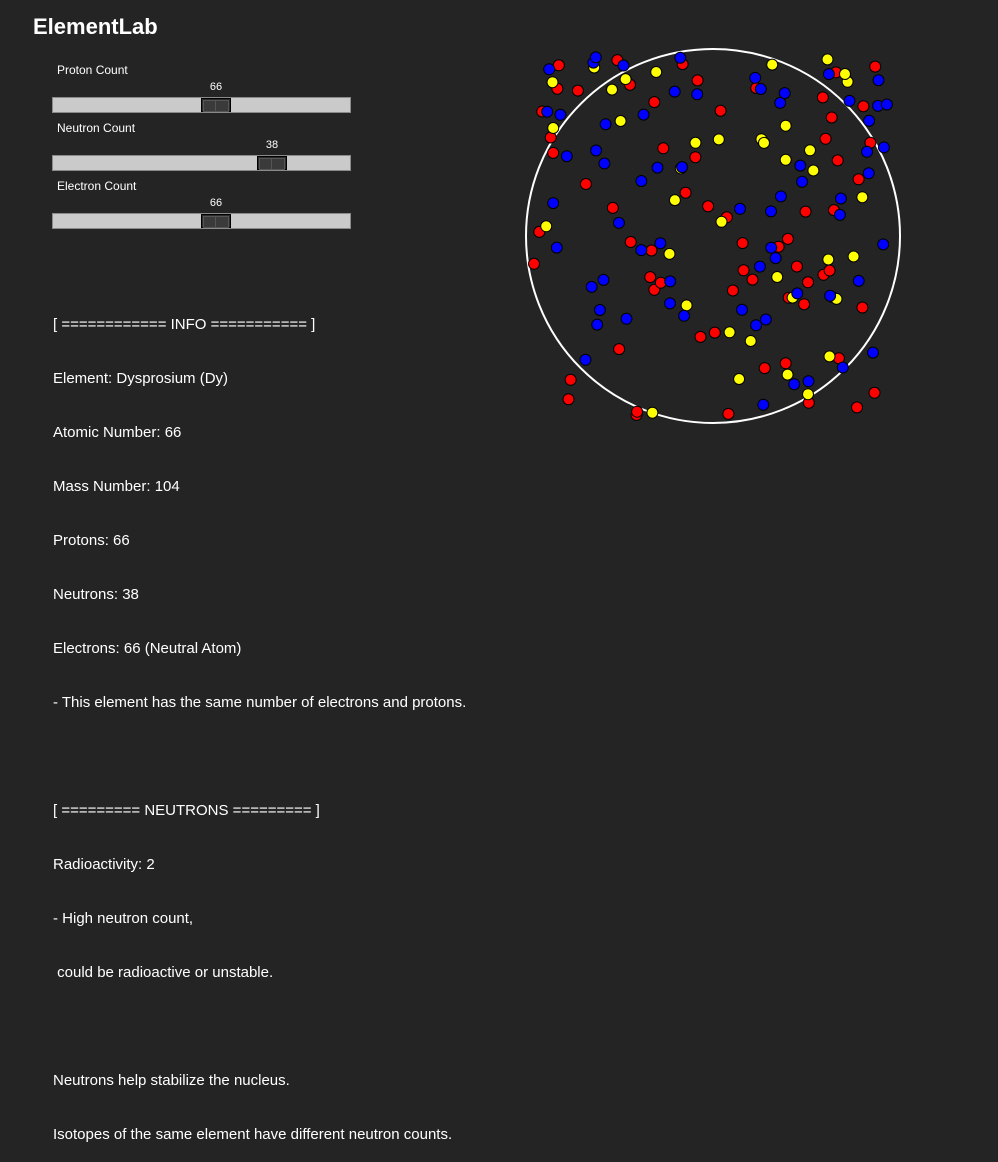  Describe the element at coordinates (123, 918) in the screenshot. I see `neutron-note-line-1: - High neutron count,` at that location.